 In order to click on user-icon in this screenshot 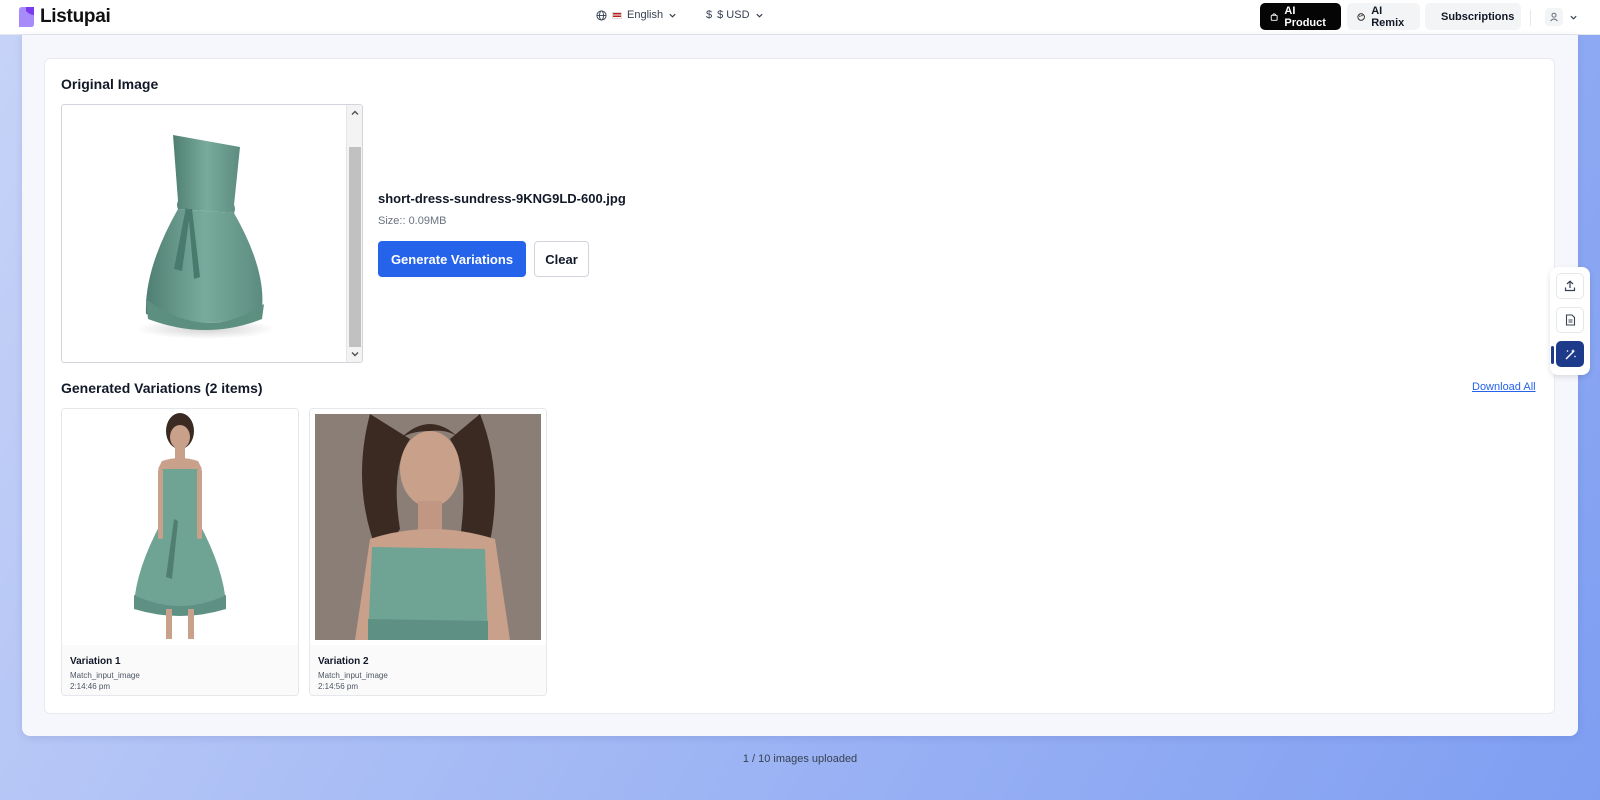, I will do `click(1554, 17)`.